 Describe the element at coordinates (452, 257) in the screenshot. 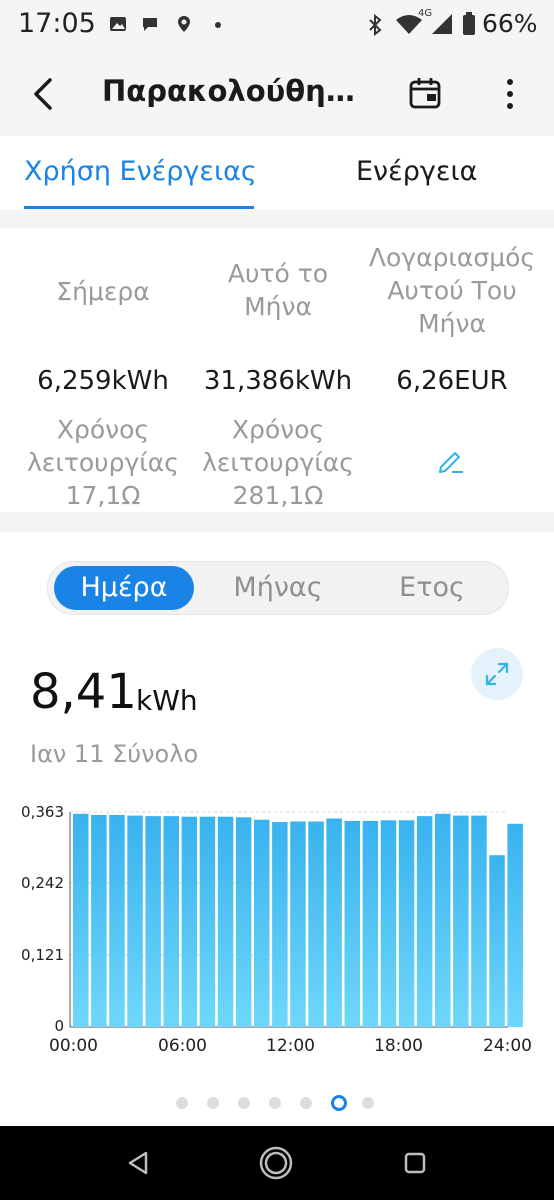

I see `bill-label-line1: Λογαριασμός` at that location.